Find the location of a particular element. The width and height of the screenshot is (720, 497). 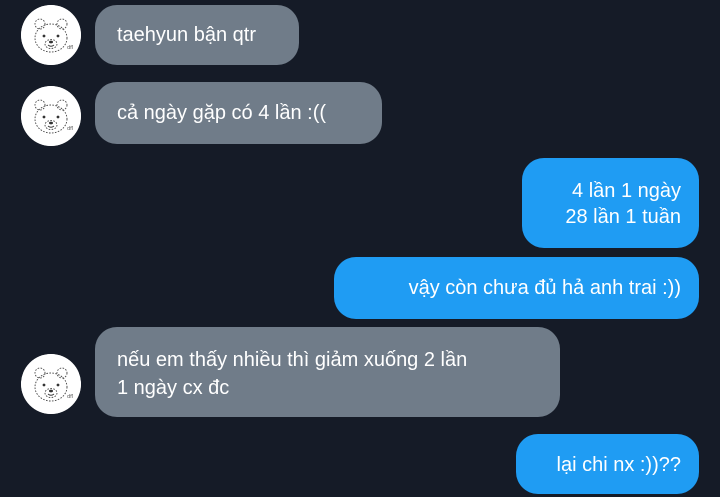

message-text: 4 lần 1 ngày is located at coordinates (626, 191).